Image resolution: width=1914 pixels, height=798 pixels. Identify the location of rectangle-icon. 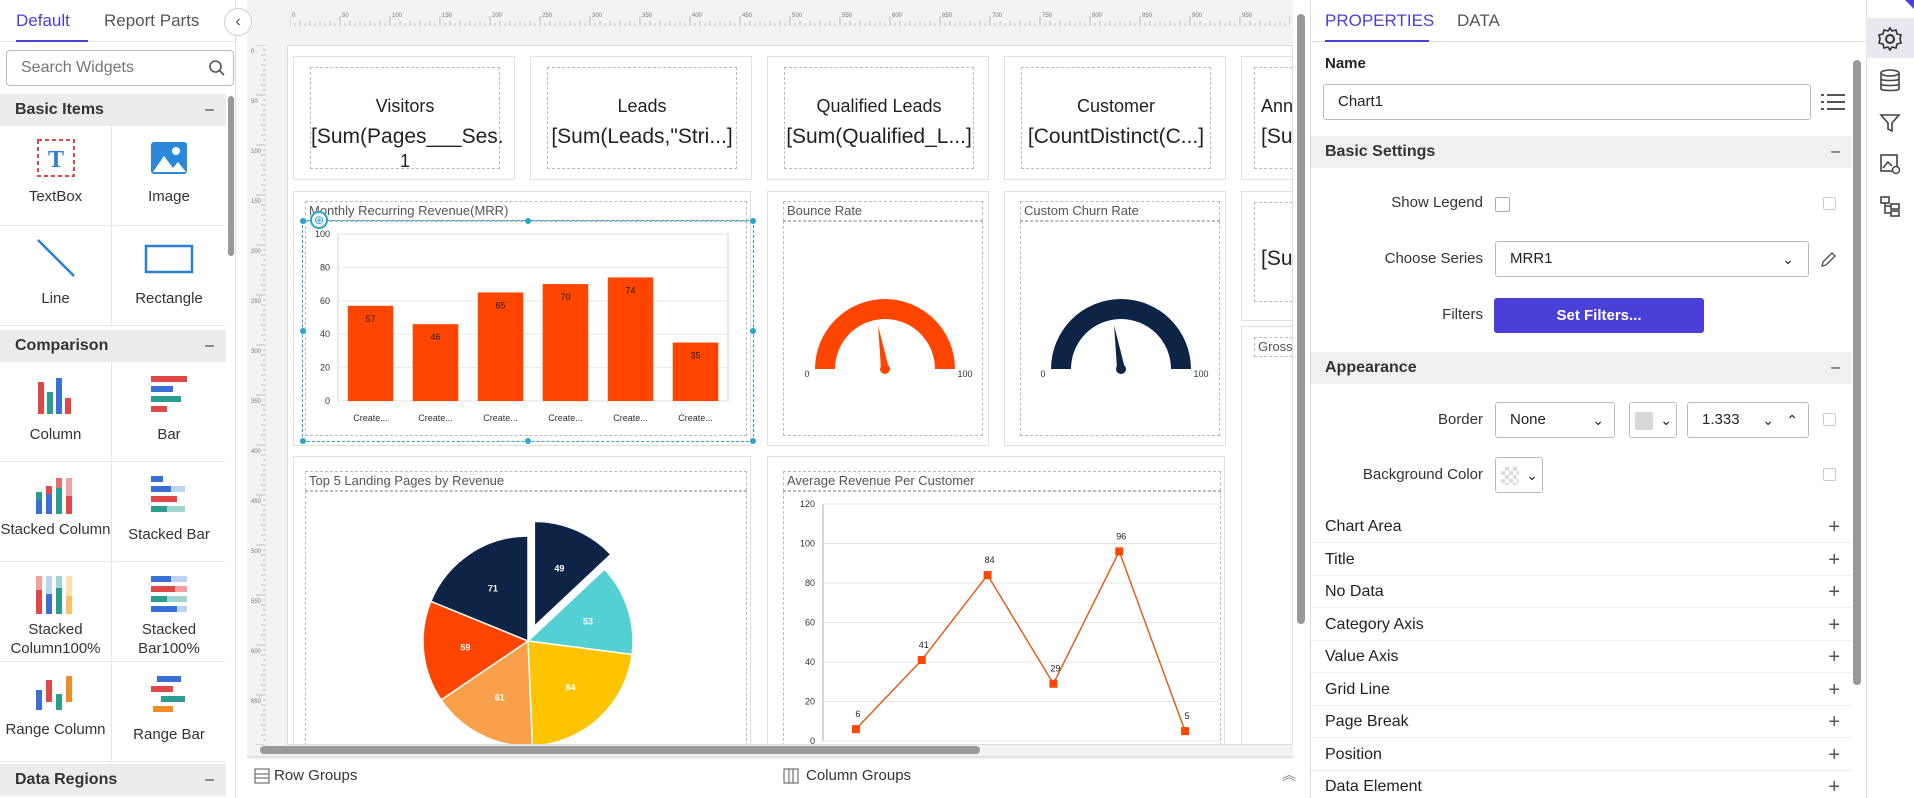
(169, 259).